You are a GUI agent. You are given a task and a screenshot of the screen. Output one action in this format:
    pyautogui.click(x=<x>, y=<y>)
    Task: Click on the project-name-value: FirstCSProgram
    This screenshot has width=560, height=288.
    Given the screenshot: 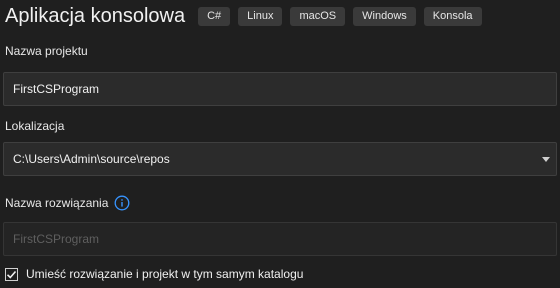 What is the action you would take?
    pyautogui.click(x=56, y=89)
    